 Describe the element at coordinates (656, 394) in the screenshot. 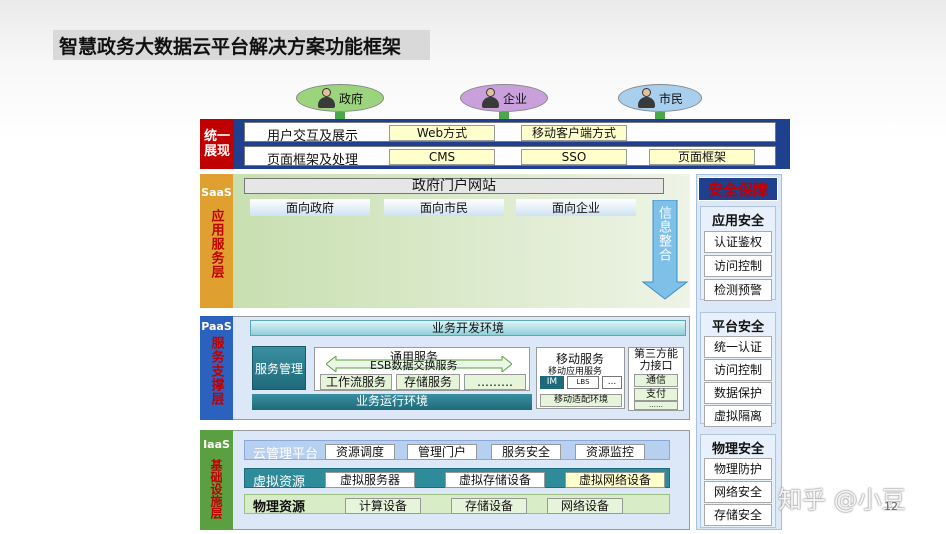

I see `chip-payment: 支付` at that location.